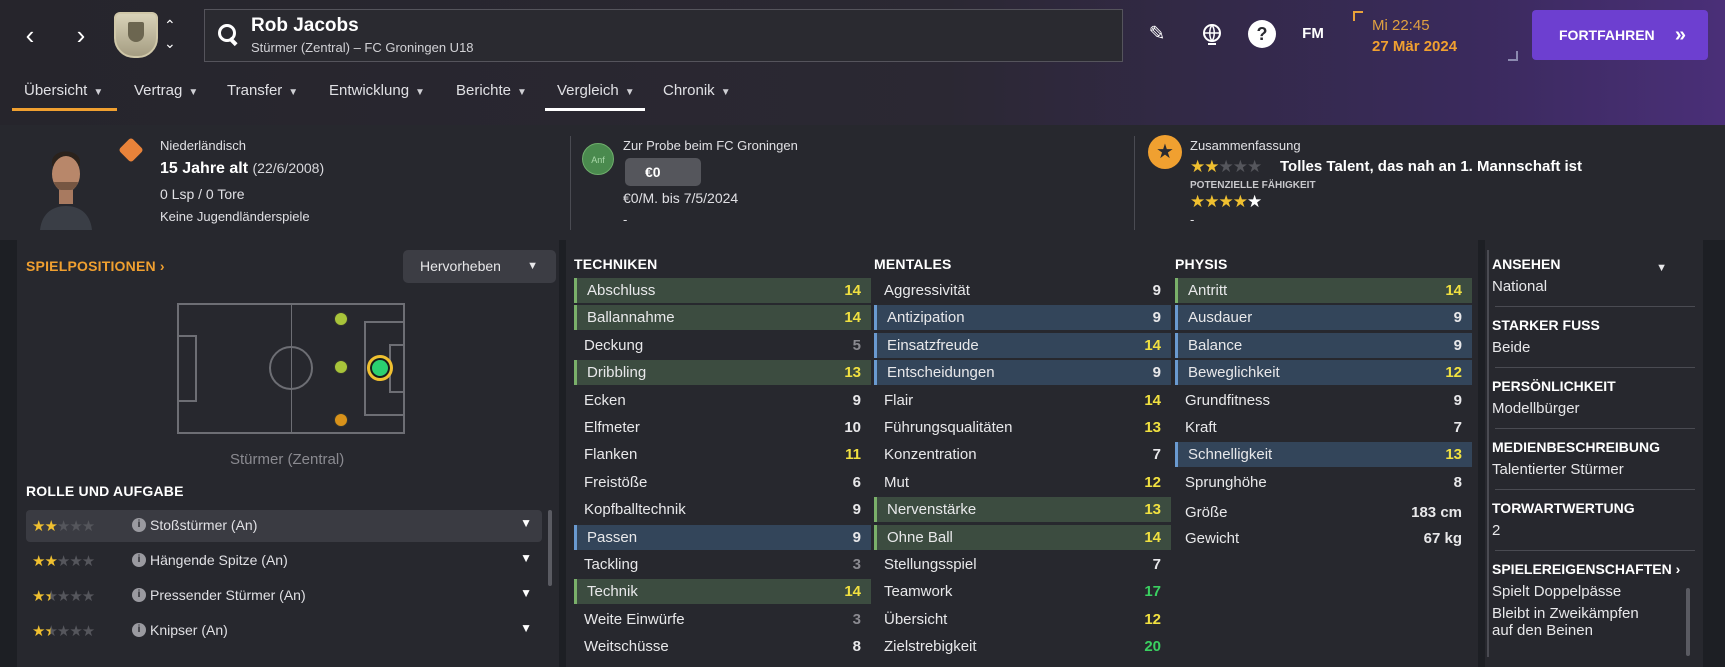 Image resolution: width=1725 pixels, height=667 pixels. Describe the element at coordinates (235, 216) in the screenshot. I see `youth-caps: Keine Jugendländerspiele` at that location.